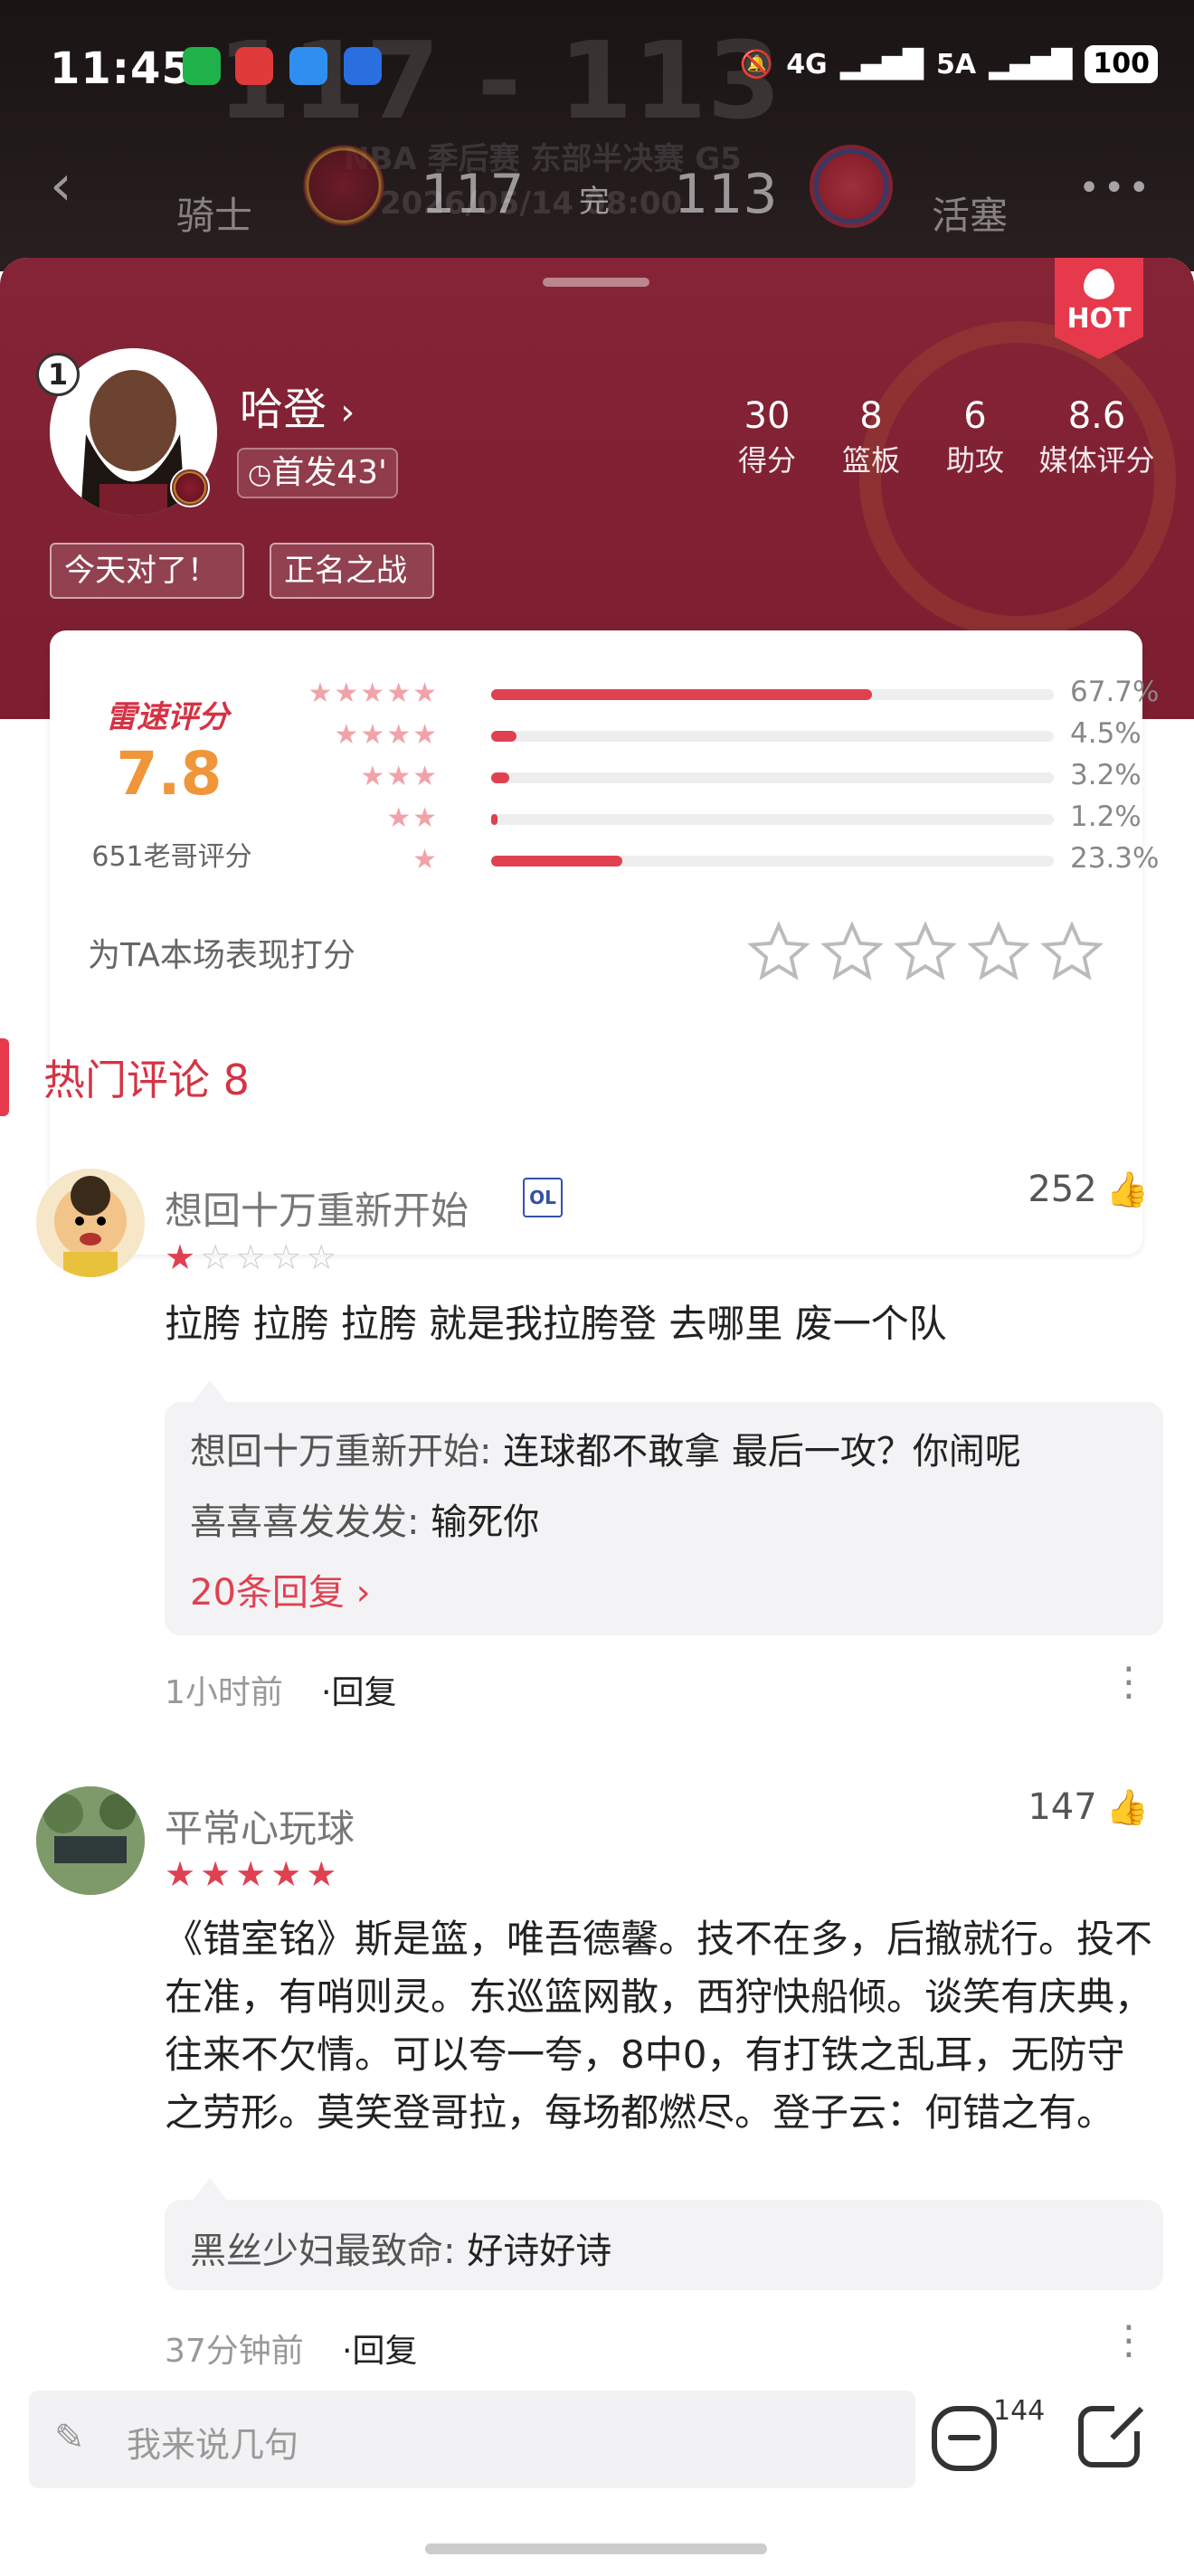 The height and width of the screenshot is (2576, 1194). What do you see at coordinates (807, 64) in the screenshot?
I see `network-4g: 4G` at bounding box center [807, 64].